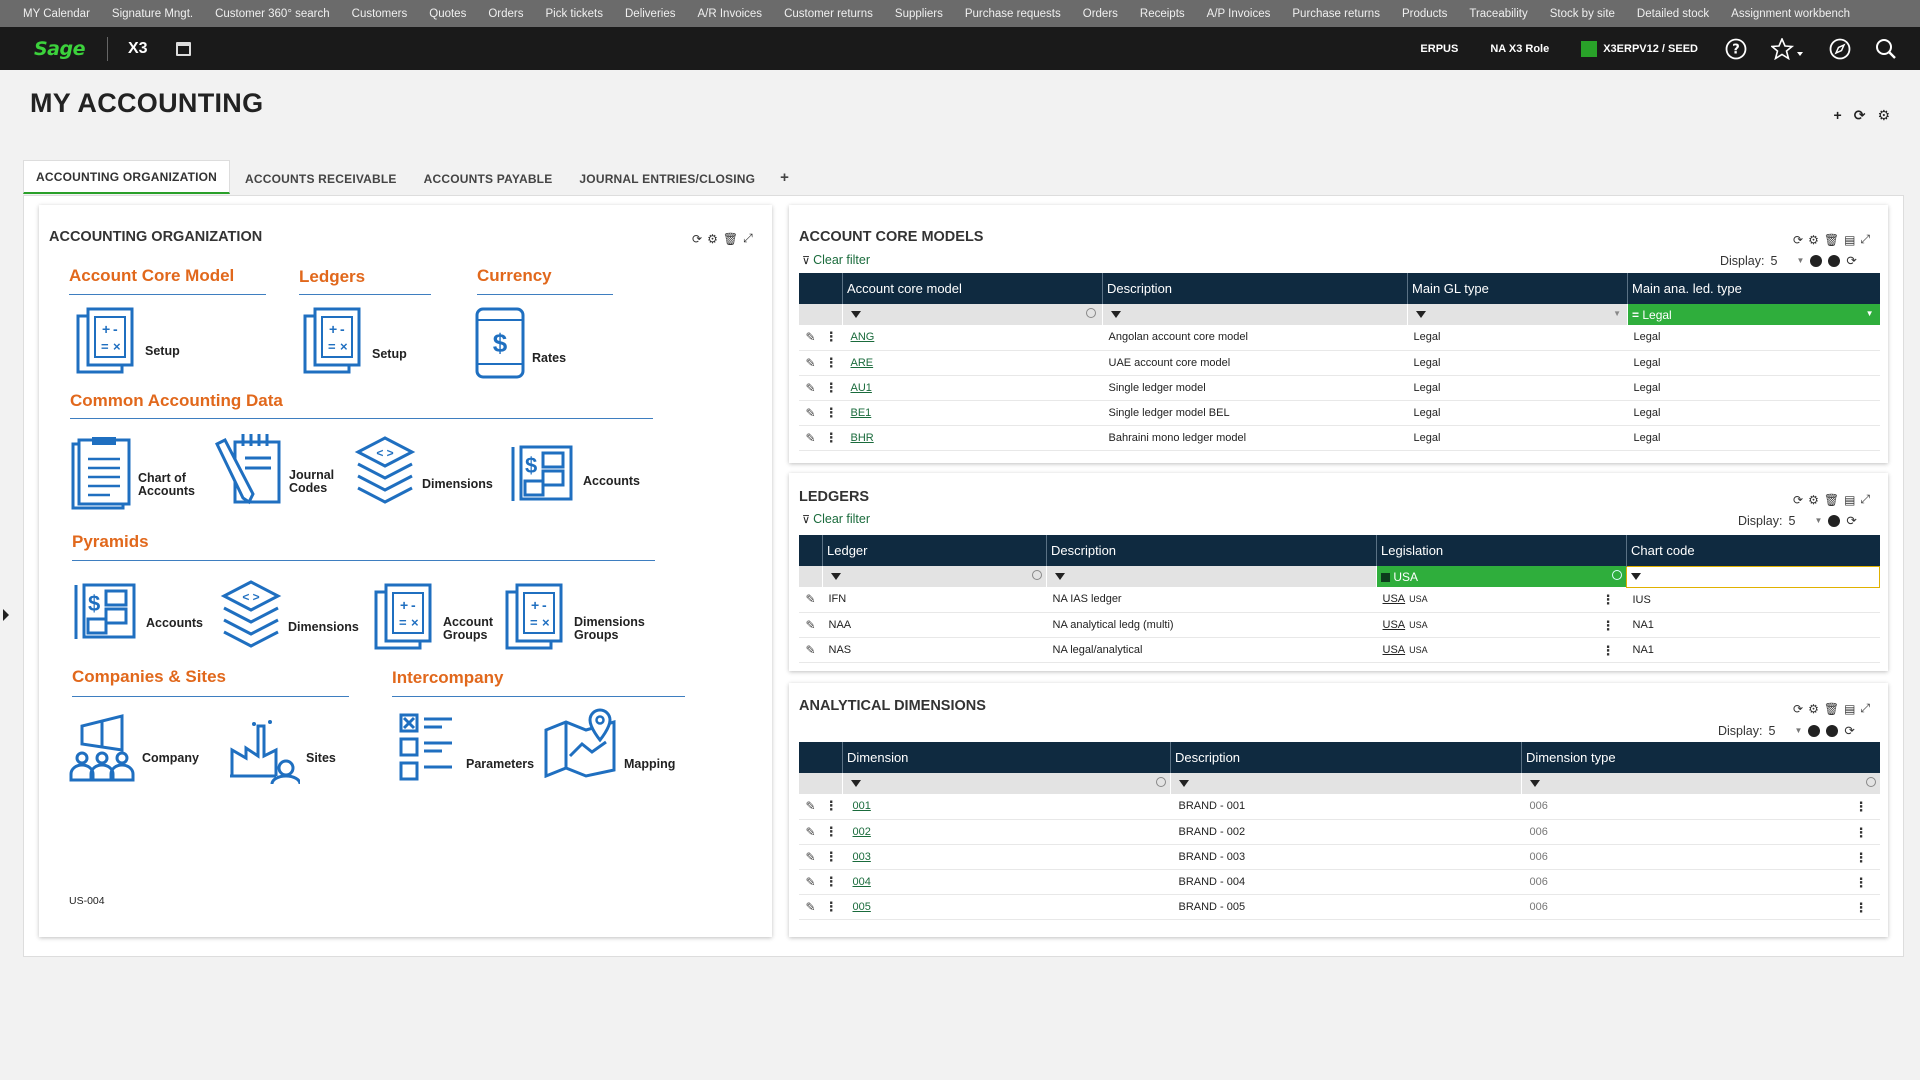  What do you see at coordinates (730, 14) in the screenshot?
I see `quicklink-item: A/R Invoices` at bounding box center [730, 14].